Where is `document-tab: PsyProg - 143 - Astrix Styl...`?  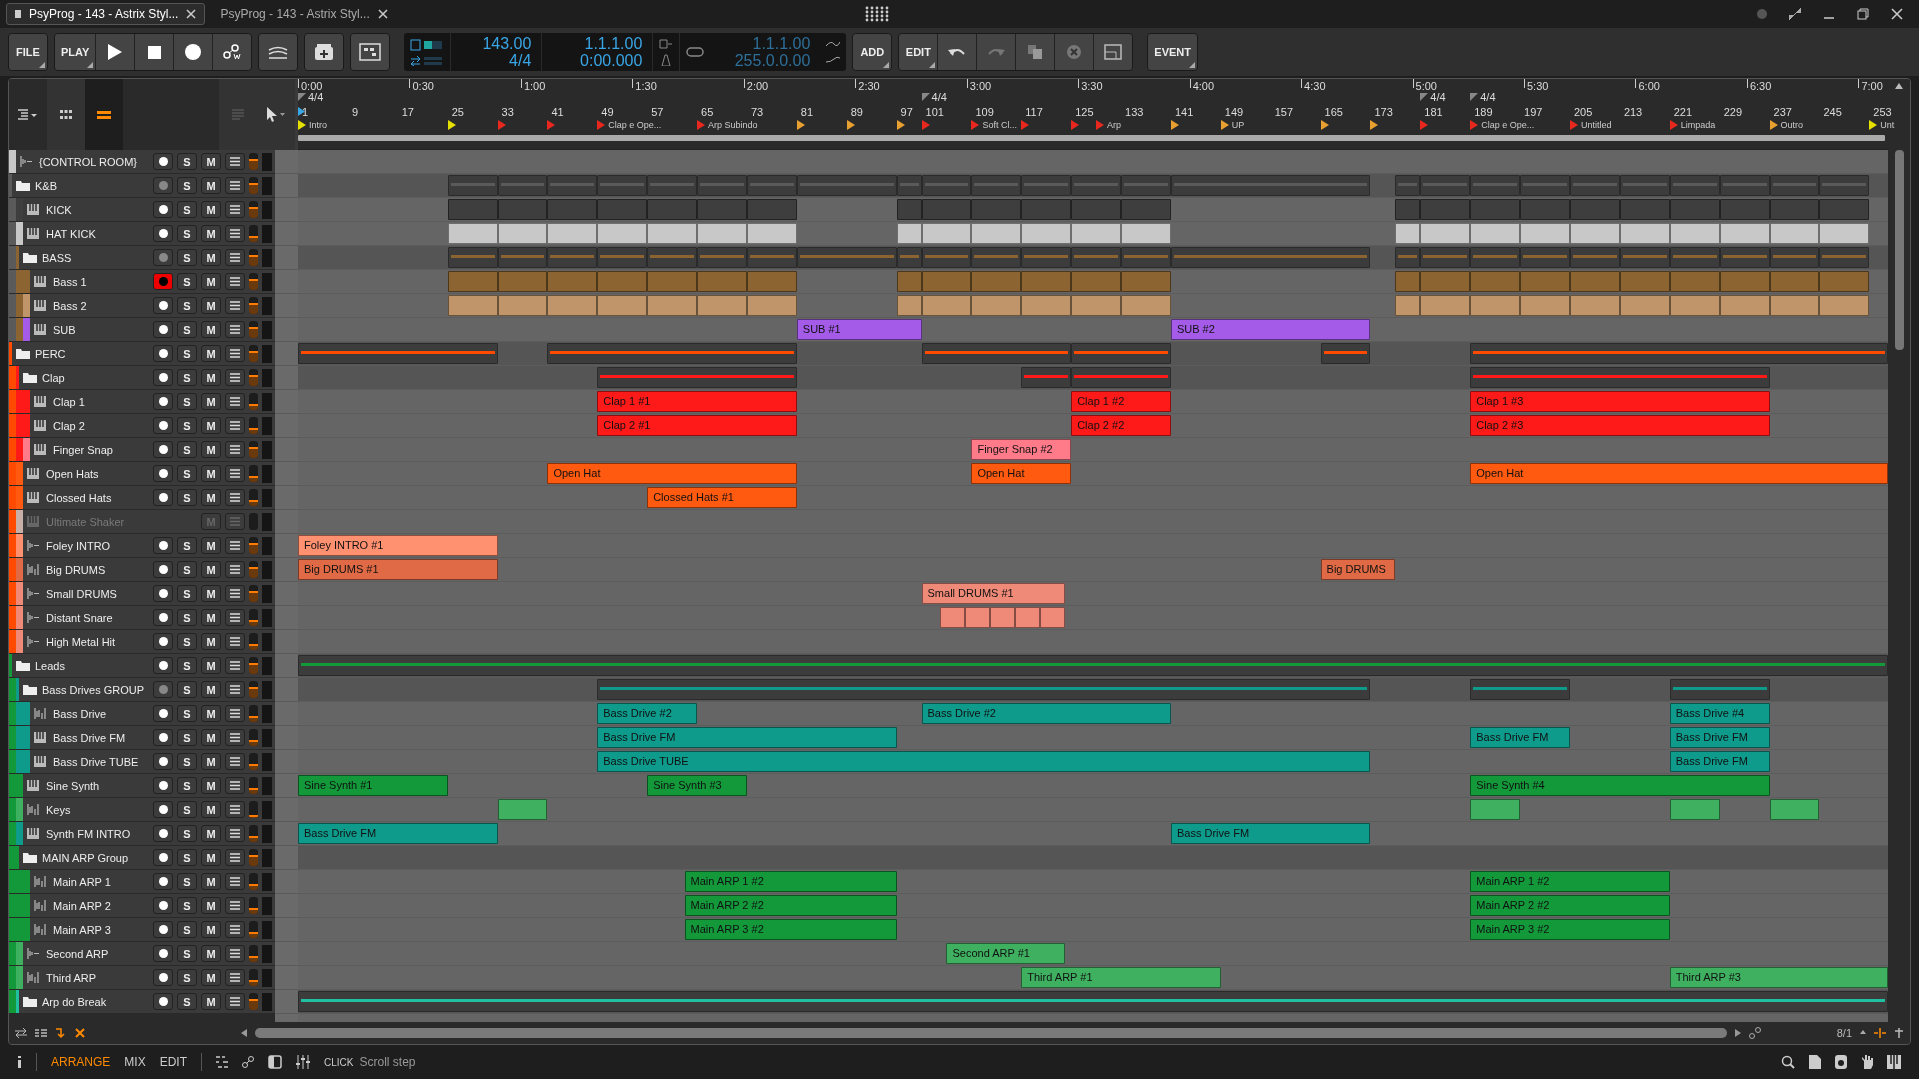
document-tab: PsyProg - 143 - Astrix Styl... is located at coordinates (106, 14).